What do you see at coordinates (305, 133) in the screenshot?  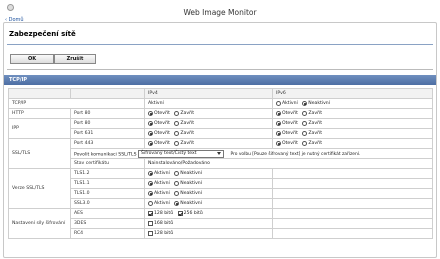 I see `ipp631-ipv6-close-radio` at bounding box center [305, 133].